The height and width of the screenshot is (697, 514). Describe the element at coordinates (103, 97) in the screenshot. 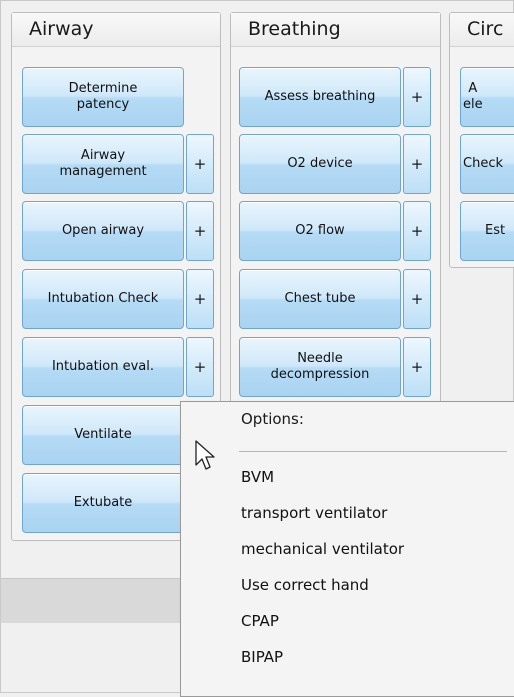

I see `determine-patency-button: Determine patency` at that location.